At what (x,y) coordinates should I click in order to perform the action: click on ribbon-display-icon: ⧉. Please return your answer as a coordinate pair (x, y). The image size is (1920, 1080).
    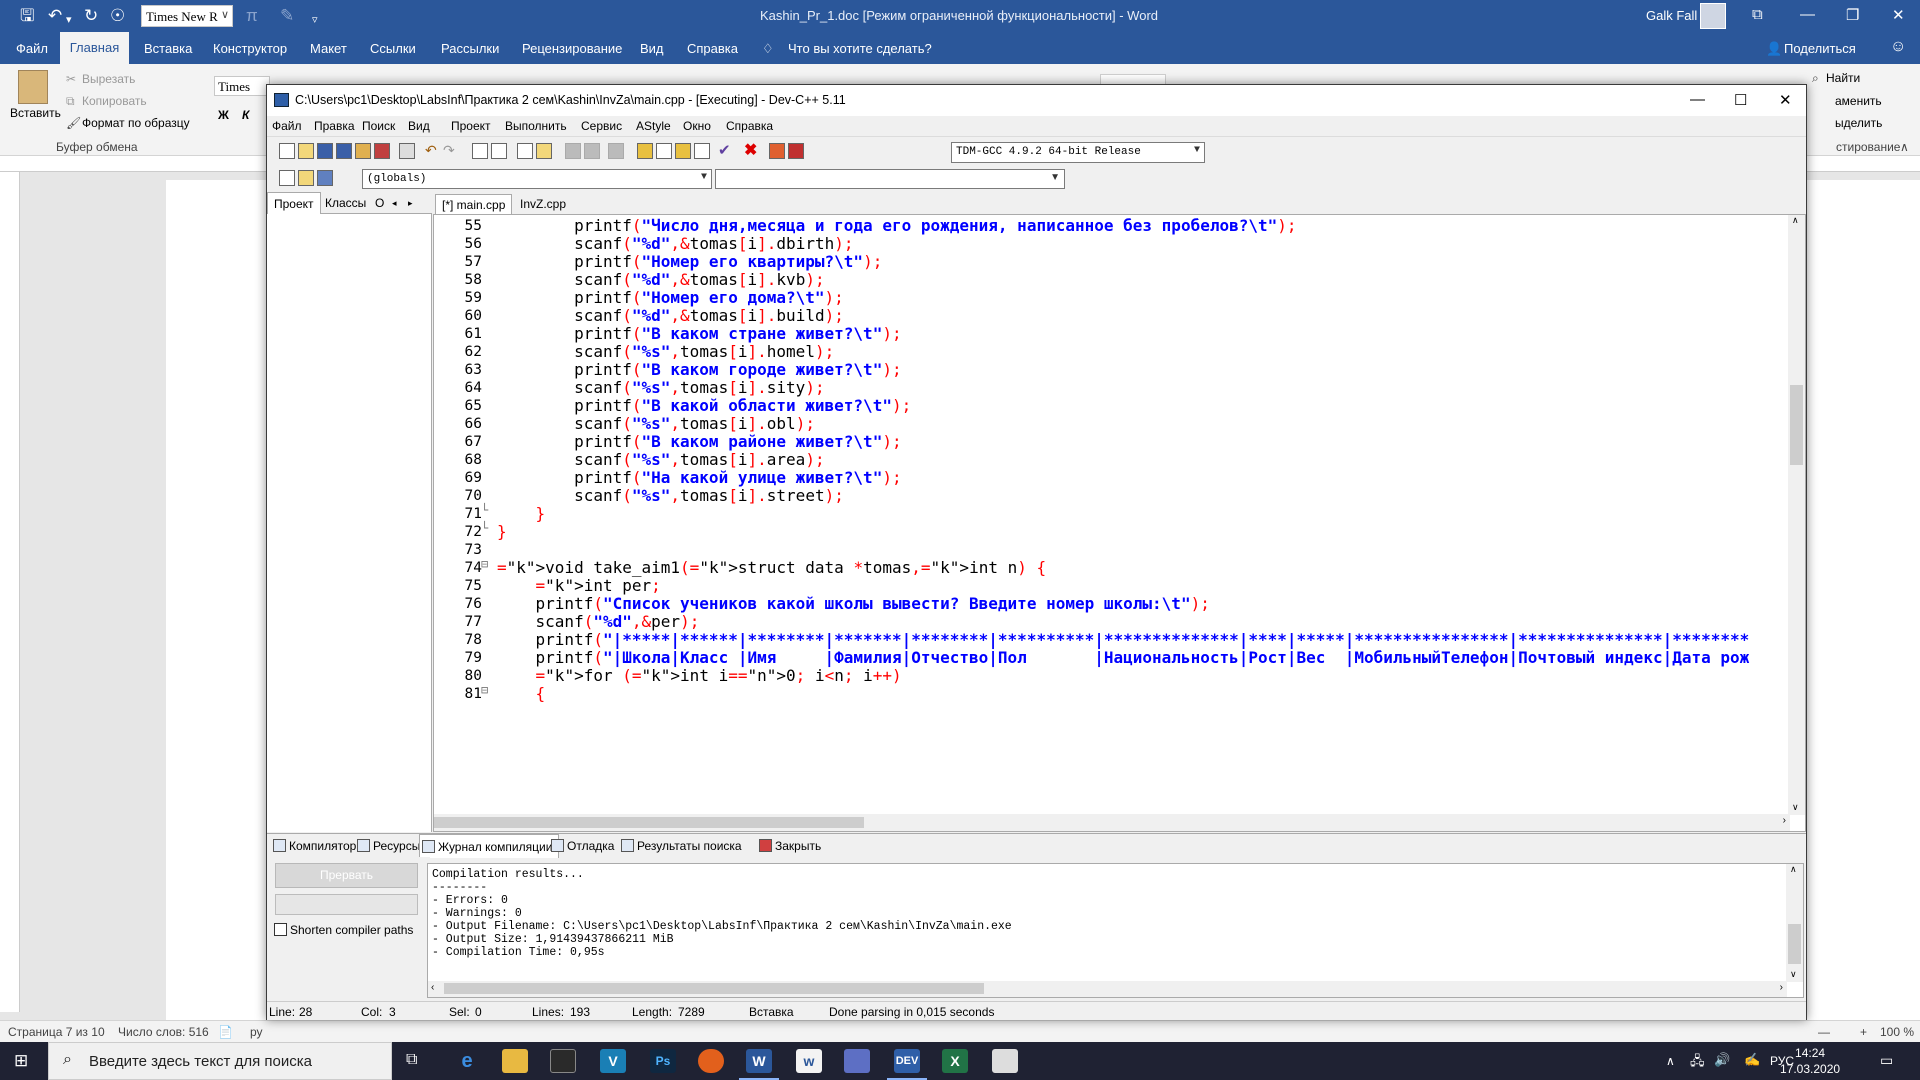
    Looking at the image, I should click on (1757, 14).